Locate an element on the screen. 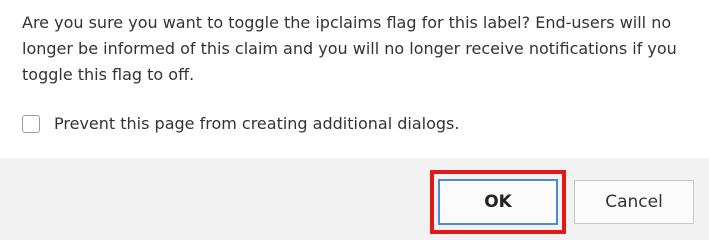 This screenshot has height=240, width=709. prevent-dialogs-checkbox is located at coordinates (31, 124).